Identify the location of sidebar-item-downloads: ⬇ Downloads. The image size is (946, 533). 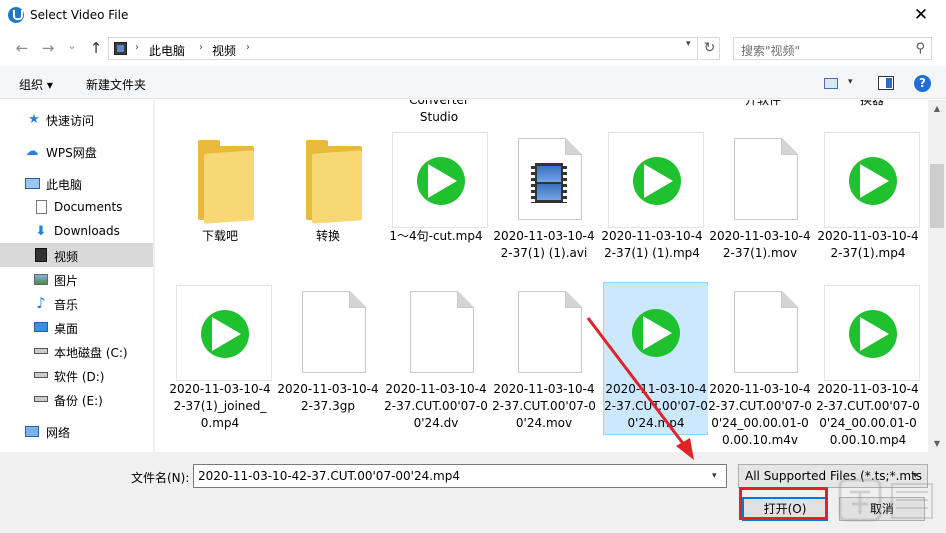
(76, 231).